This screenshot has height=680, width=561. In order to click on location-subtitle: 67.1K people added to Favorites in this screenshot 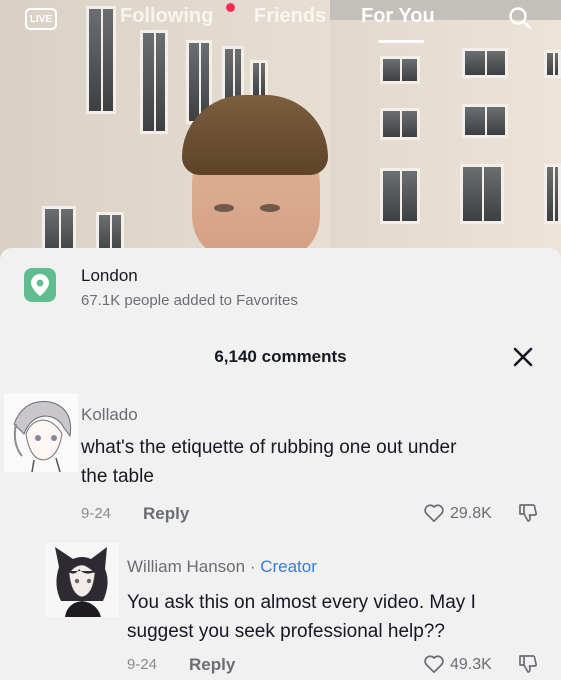, I will do `click(189, 300)`.